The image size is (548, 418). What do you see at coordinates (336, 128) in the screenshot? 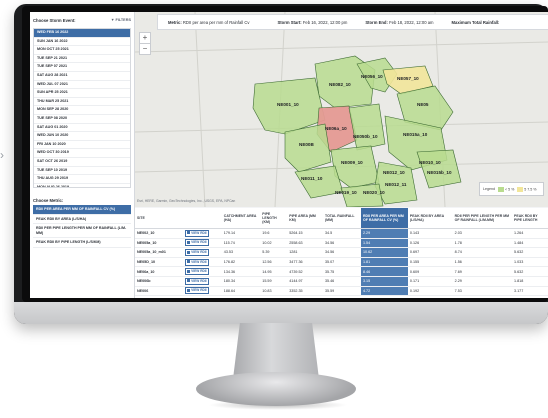
I see `map-label: NE06a_10` at bounding box center [336, 128].